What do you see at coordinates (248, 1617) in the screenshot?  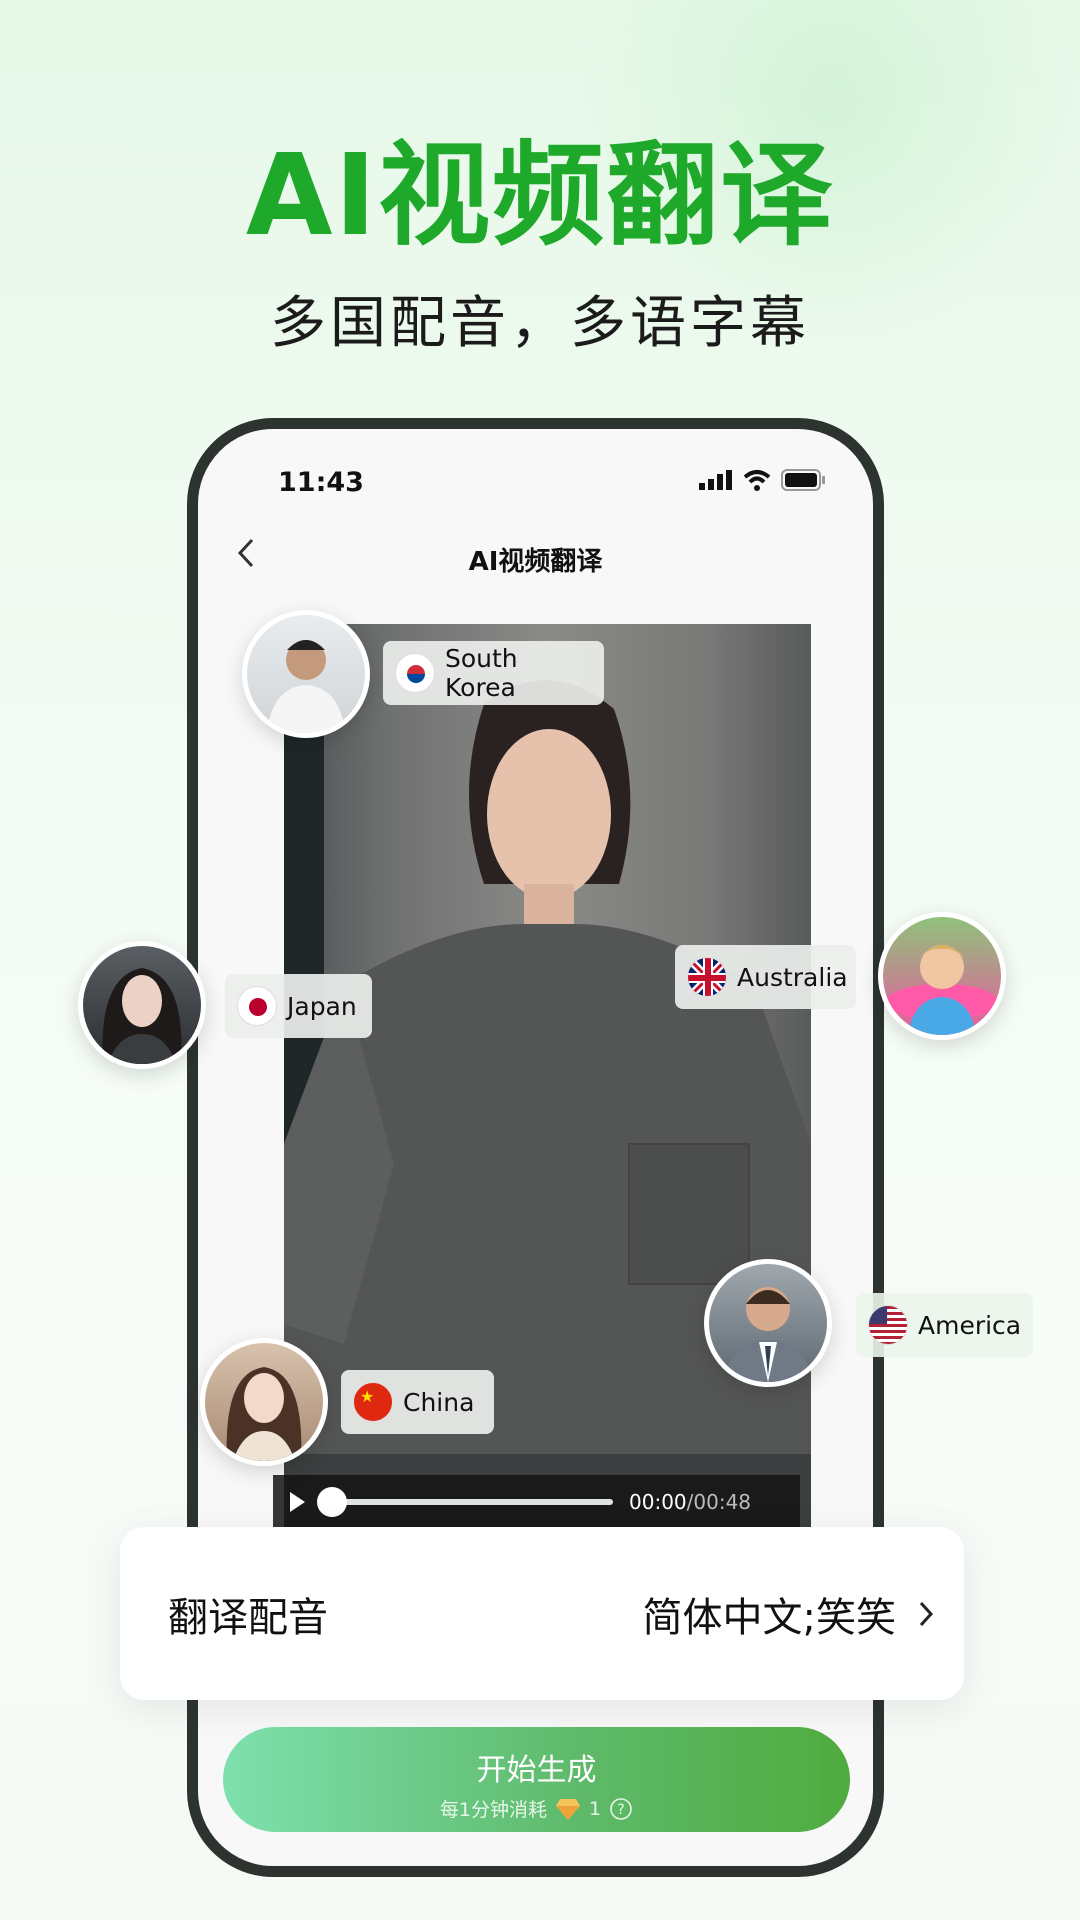 I see `setting-label: 翻译配音` at bounding box center [248, 1617].